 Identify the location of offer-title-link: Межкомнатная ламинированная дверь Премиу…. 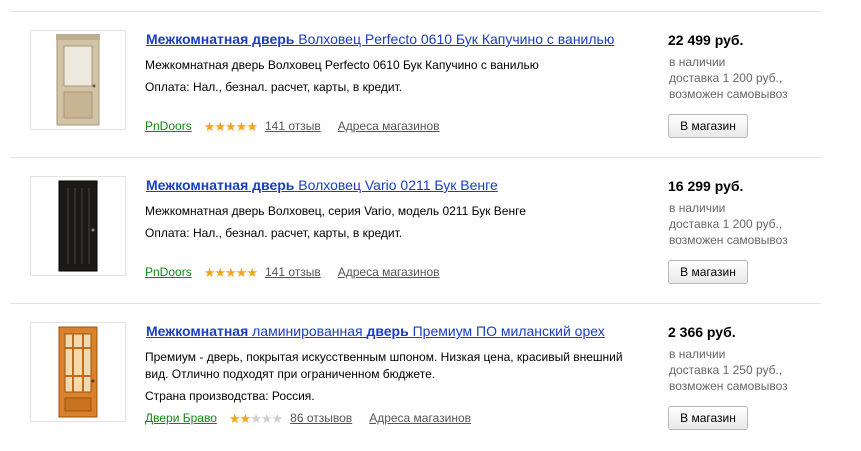
(375, 331).